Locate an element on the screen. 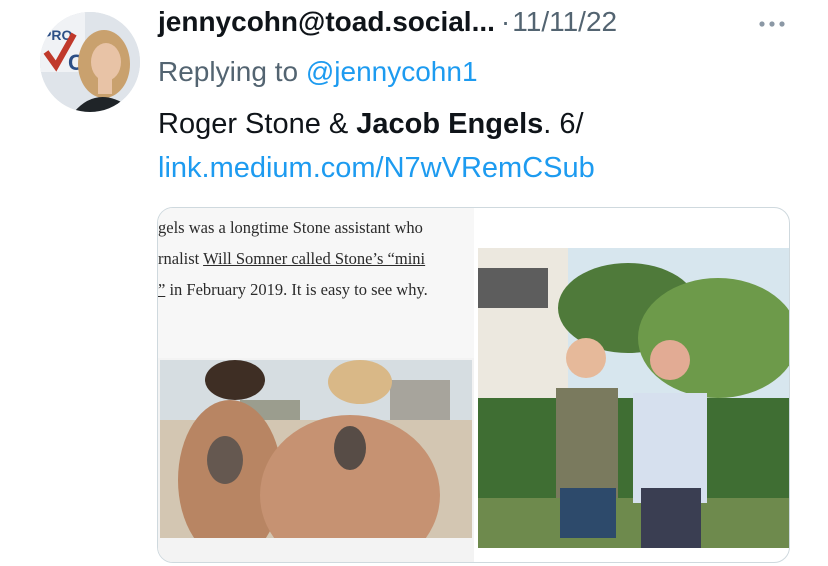  article-line-3-rest: in February 2019. It is easy to see why. is located at coordinates (296, 289).